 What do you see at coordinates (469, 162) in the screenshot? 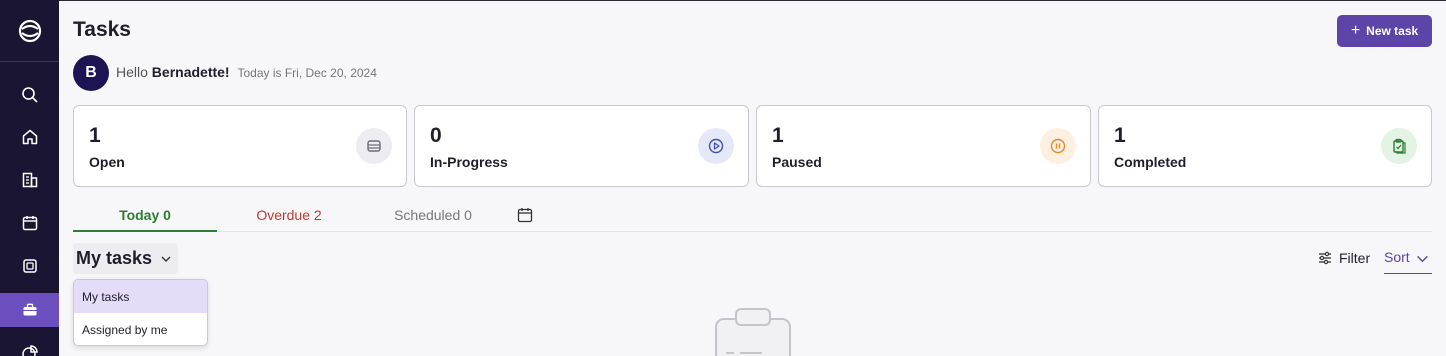
I see `stat-label: In-Progress` at bounding box center [469, 162].